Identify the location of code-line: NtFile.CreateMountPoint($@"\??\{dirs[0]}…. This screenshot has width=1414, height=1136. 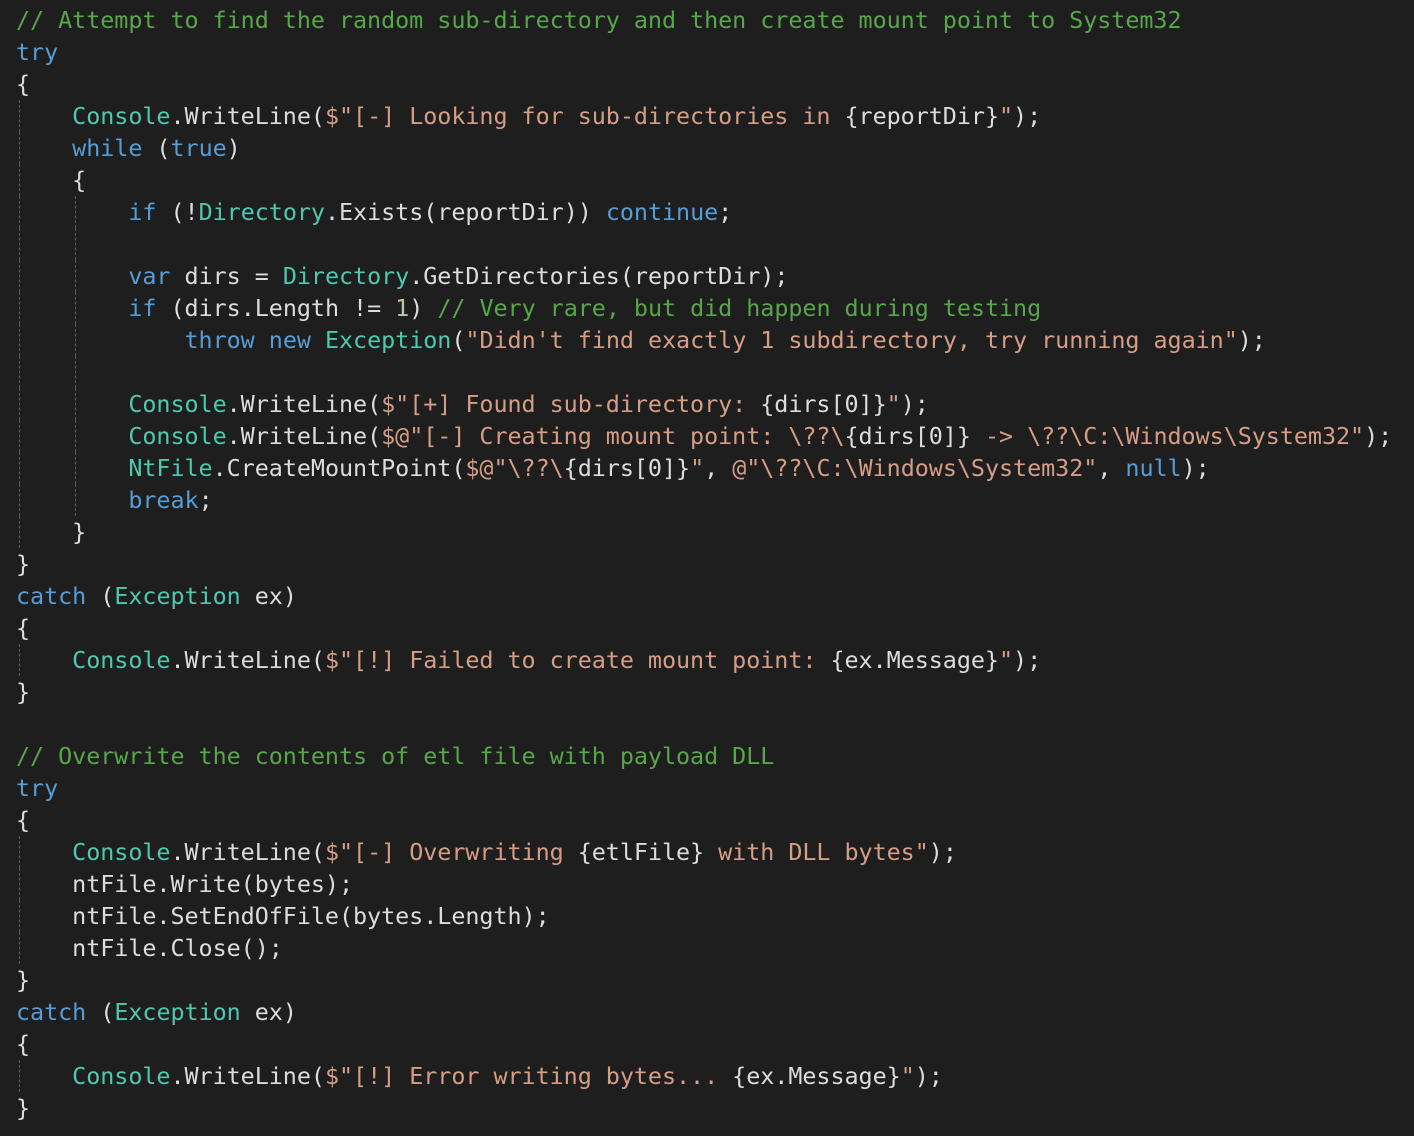
(704, 468).